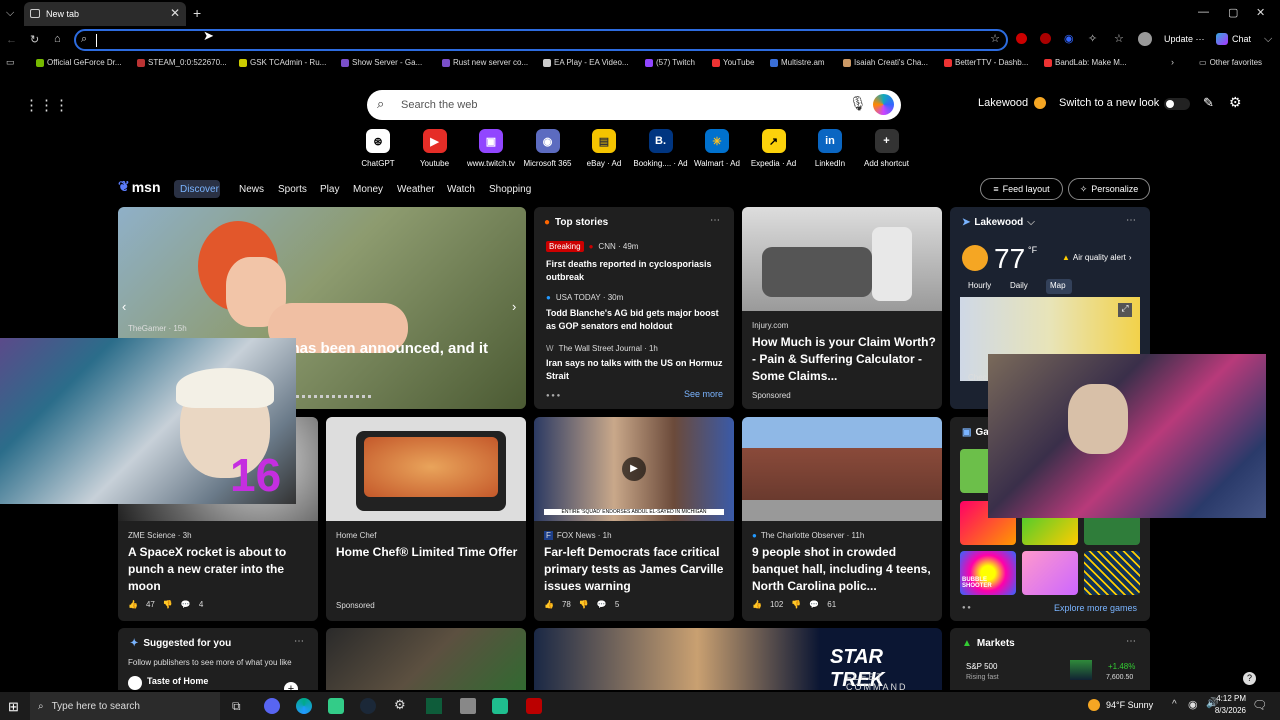  Describe the element at coordinates (774, 148) in the screenshot. I see `shortcut-tile: ↗ Expedia · Ad` at that location.